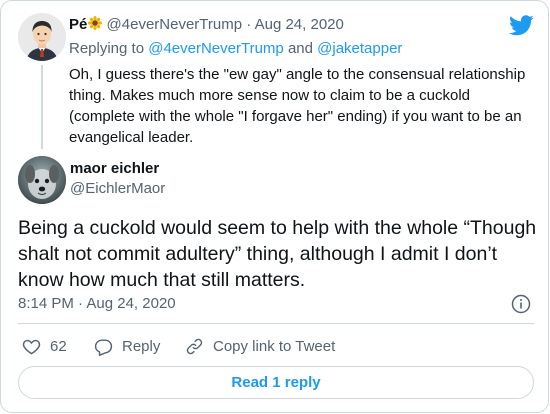 This screenshot has height=414, width=550. Describe the element at coordinates (31, 346) in the screenshot. I see `heart-icon` at that location.